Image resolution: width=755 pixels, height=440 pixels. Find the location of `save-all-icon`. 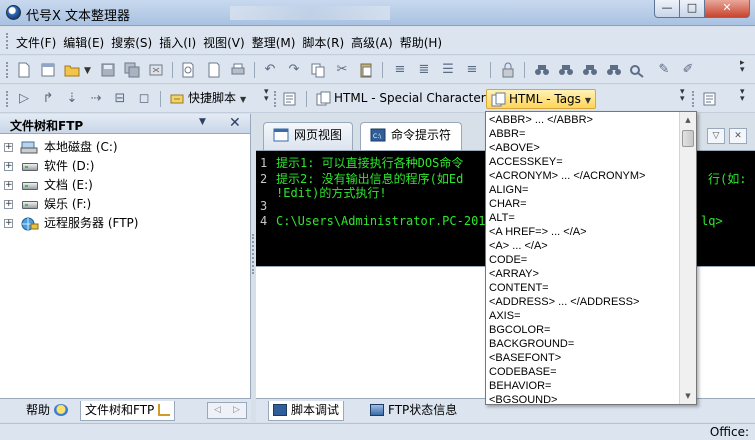

save-all-icon is located at coordinates (132, 70).